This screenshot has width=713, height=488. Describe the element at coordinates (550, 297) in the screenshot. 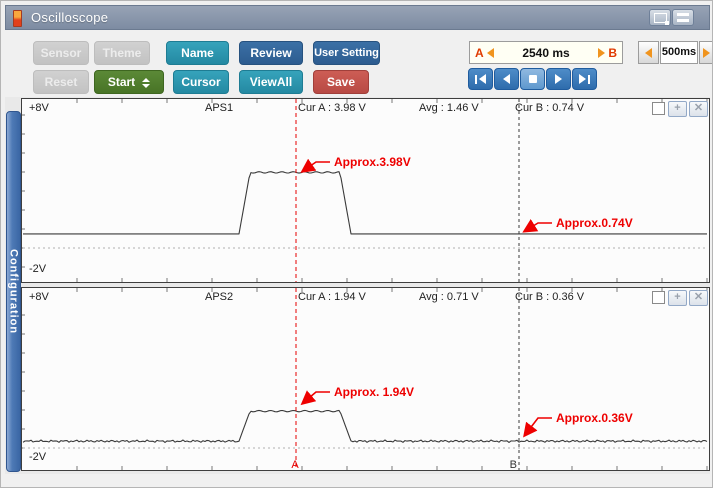

I see `cursor-b-readout: Cur B : 0.36 V` at that location.